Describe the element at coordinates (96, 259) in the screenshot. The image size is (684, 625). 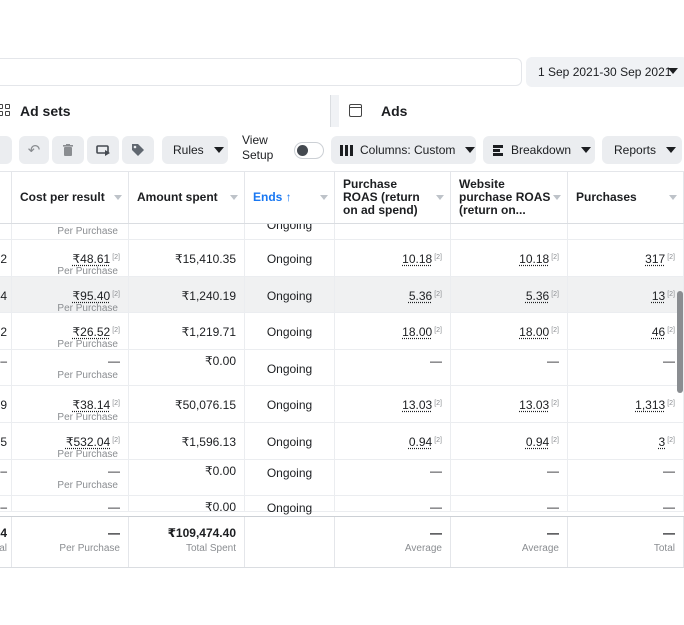
I see `cell-cost-per-result-value: ₹48.61 [2]` at that location.